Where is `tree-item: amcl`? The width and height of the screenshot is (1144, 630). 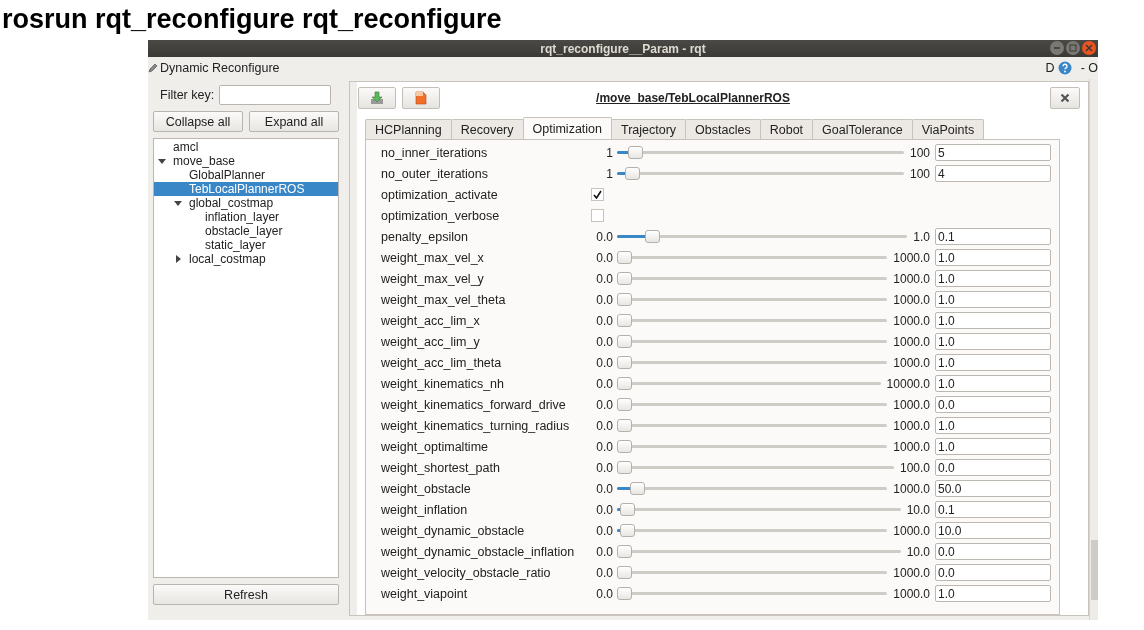
tree-item: amcl is located at coordinates (246, 147).